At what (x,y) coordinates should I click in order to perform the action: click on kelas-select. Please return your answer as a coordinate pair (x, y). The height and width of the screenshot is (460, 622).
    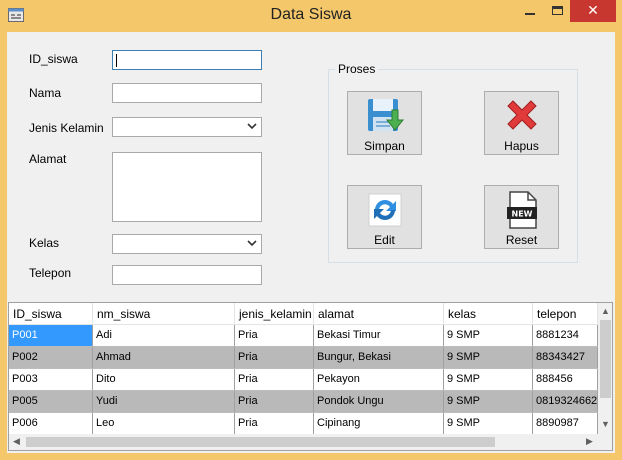
    Looking at the image, I should click on (187, 244).